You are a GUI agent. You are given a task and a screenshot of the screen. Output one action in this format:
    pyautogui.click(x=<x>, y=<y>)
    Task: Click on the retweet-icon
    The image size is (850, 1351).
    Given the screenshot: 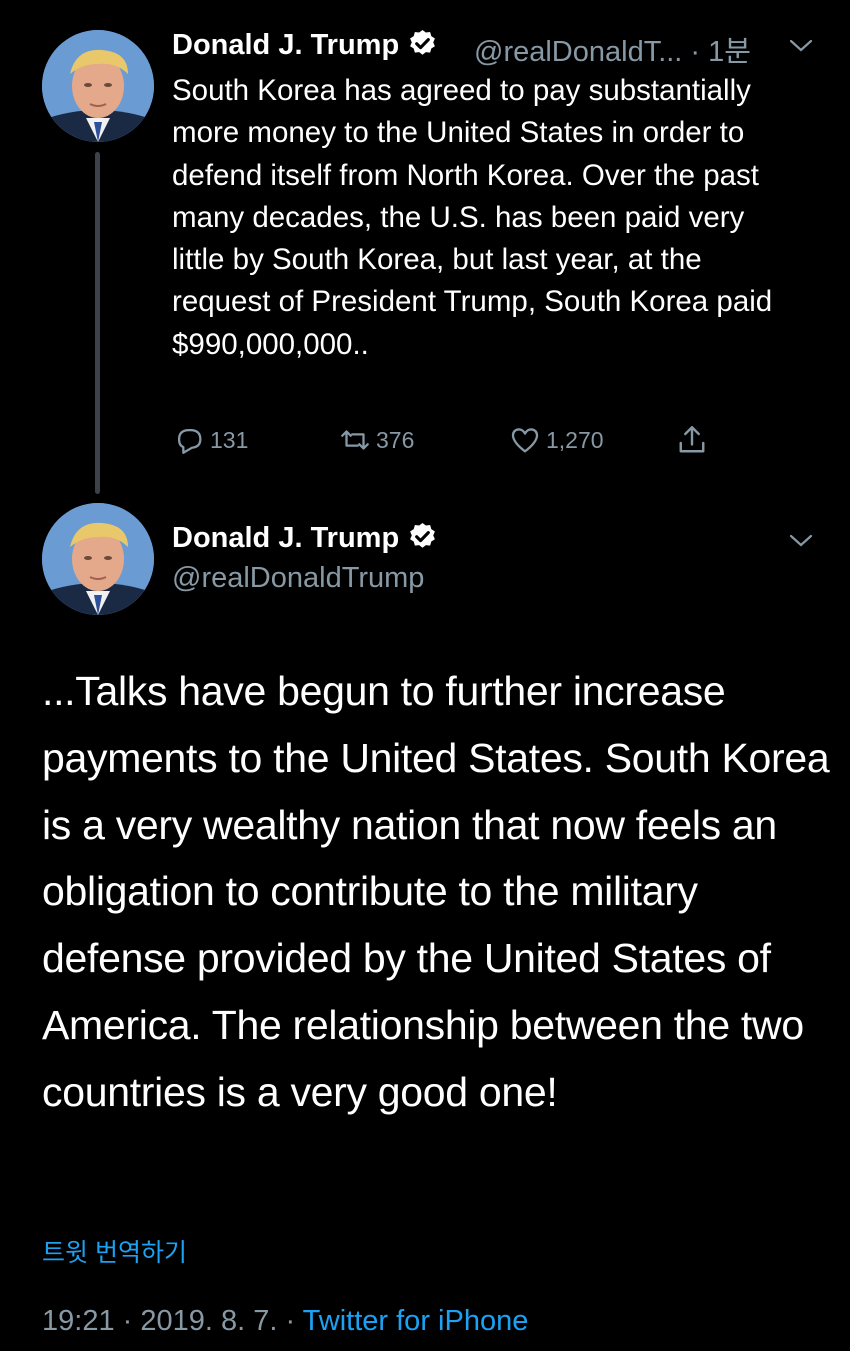 What is the action you would take?
    pyautogui.click(x=355, y=440)
    